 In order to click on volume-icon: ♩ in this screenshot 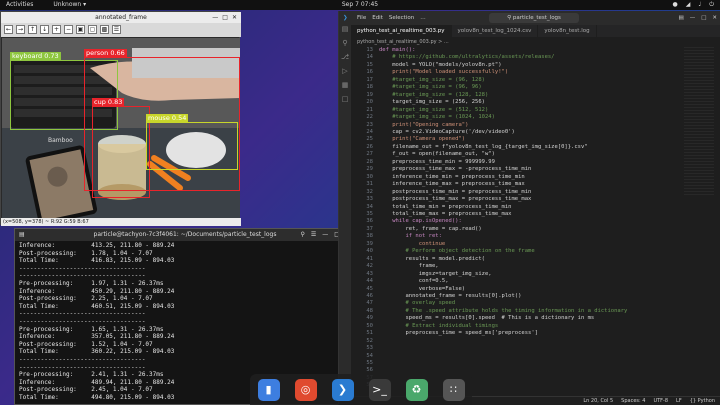, I will do `click(699, 5)`.